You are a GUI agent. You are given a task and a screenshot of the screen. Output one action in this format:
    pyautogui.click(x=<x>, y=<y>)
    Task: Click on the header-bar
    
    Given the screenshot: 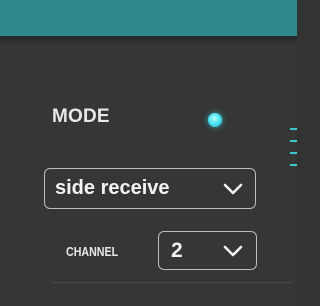 What is the action you would take?
    pyautogui.click(x=148, y=18)
    